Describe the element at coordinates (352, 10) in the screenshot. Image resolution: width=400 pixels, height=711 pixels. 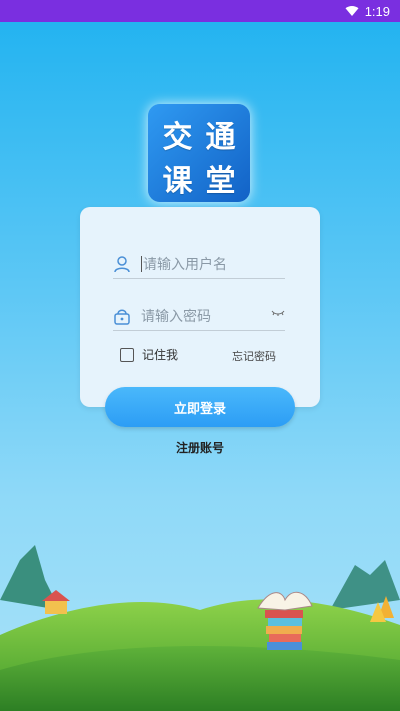
I see `wifi-icon` at that location.